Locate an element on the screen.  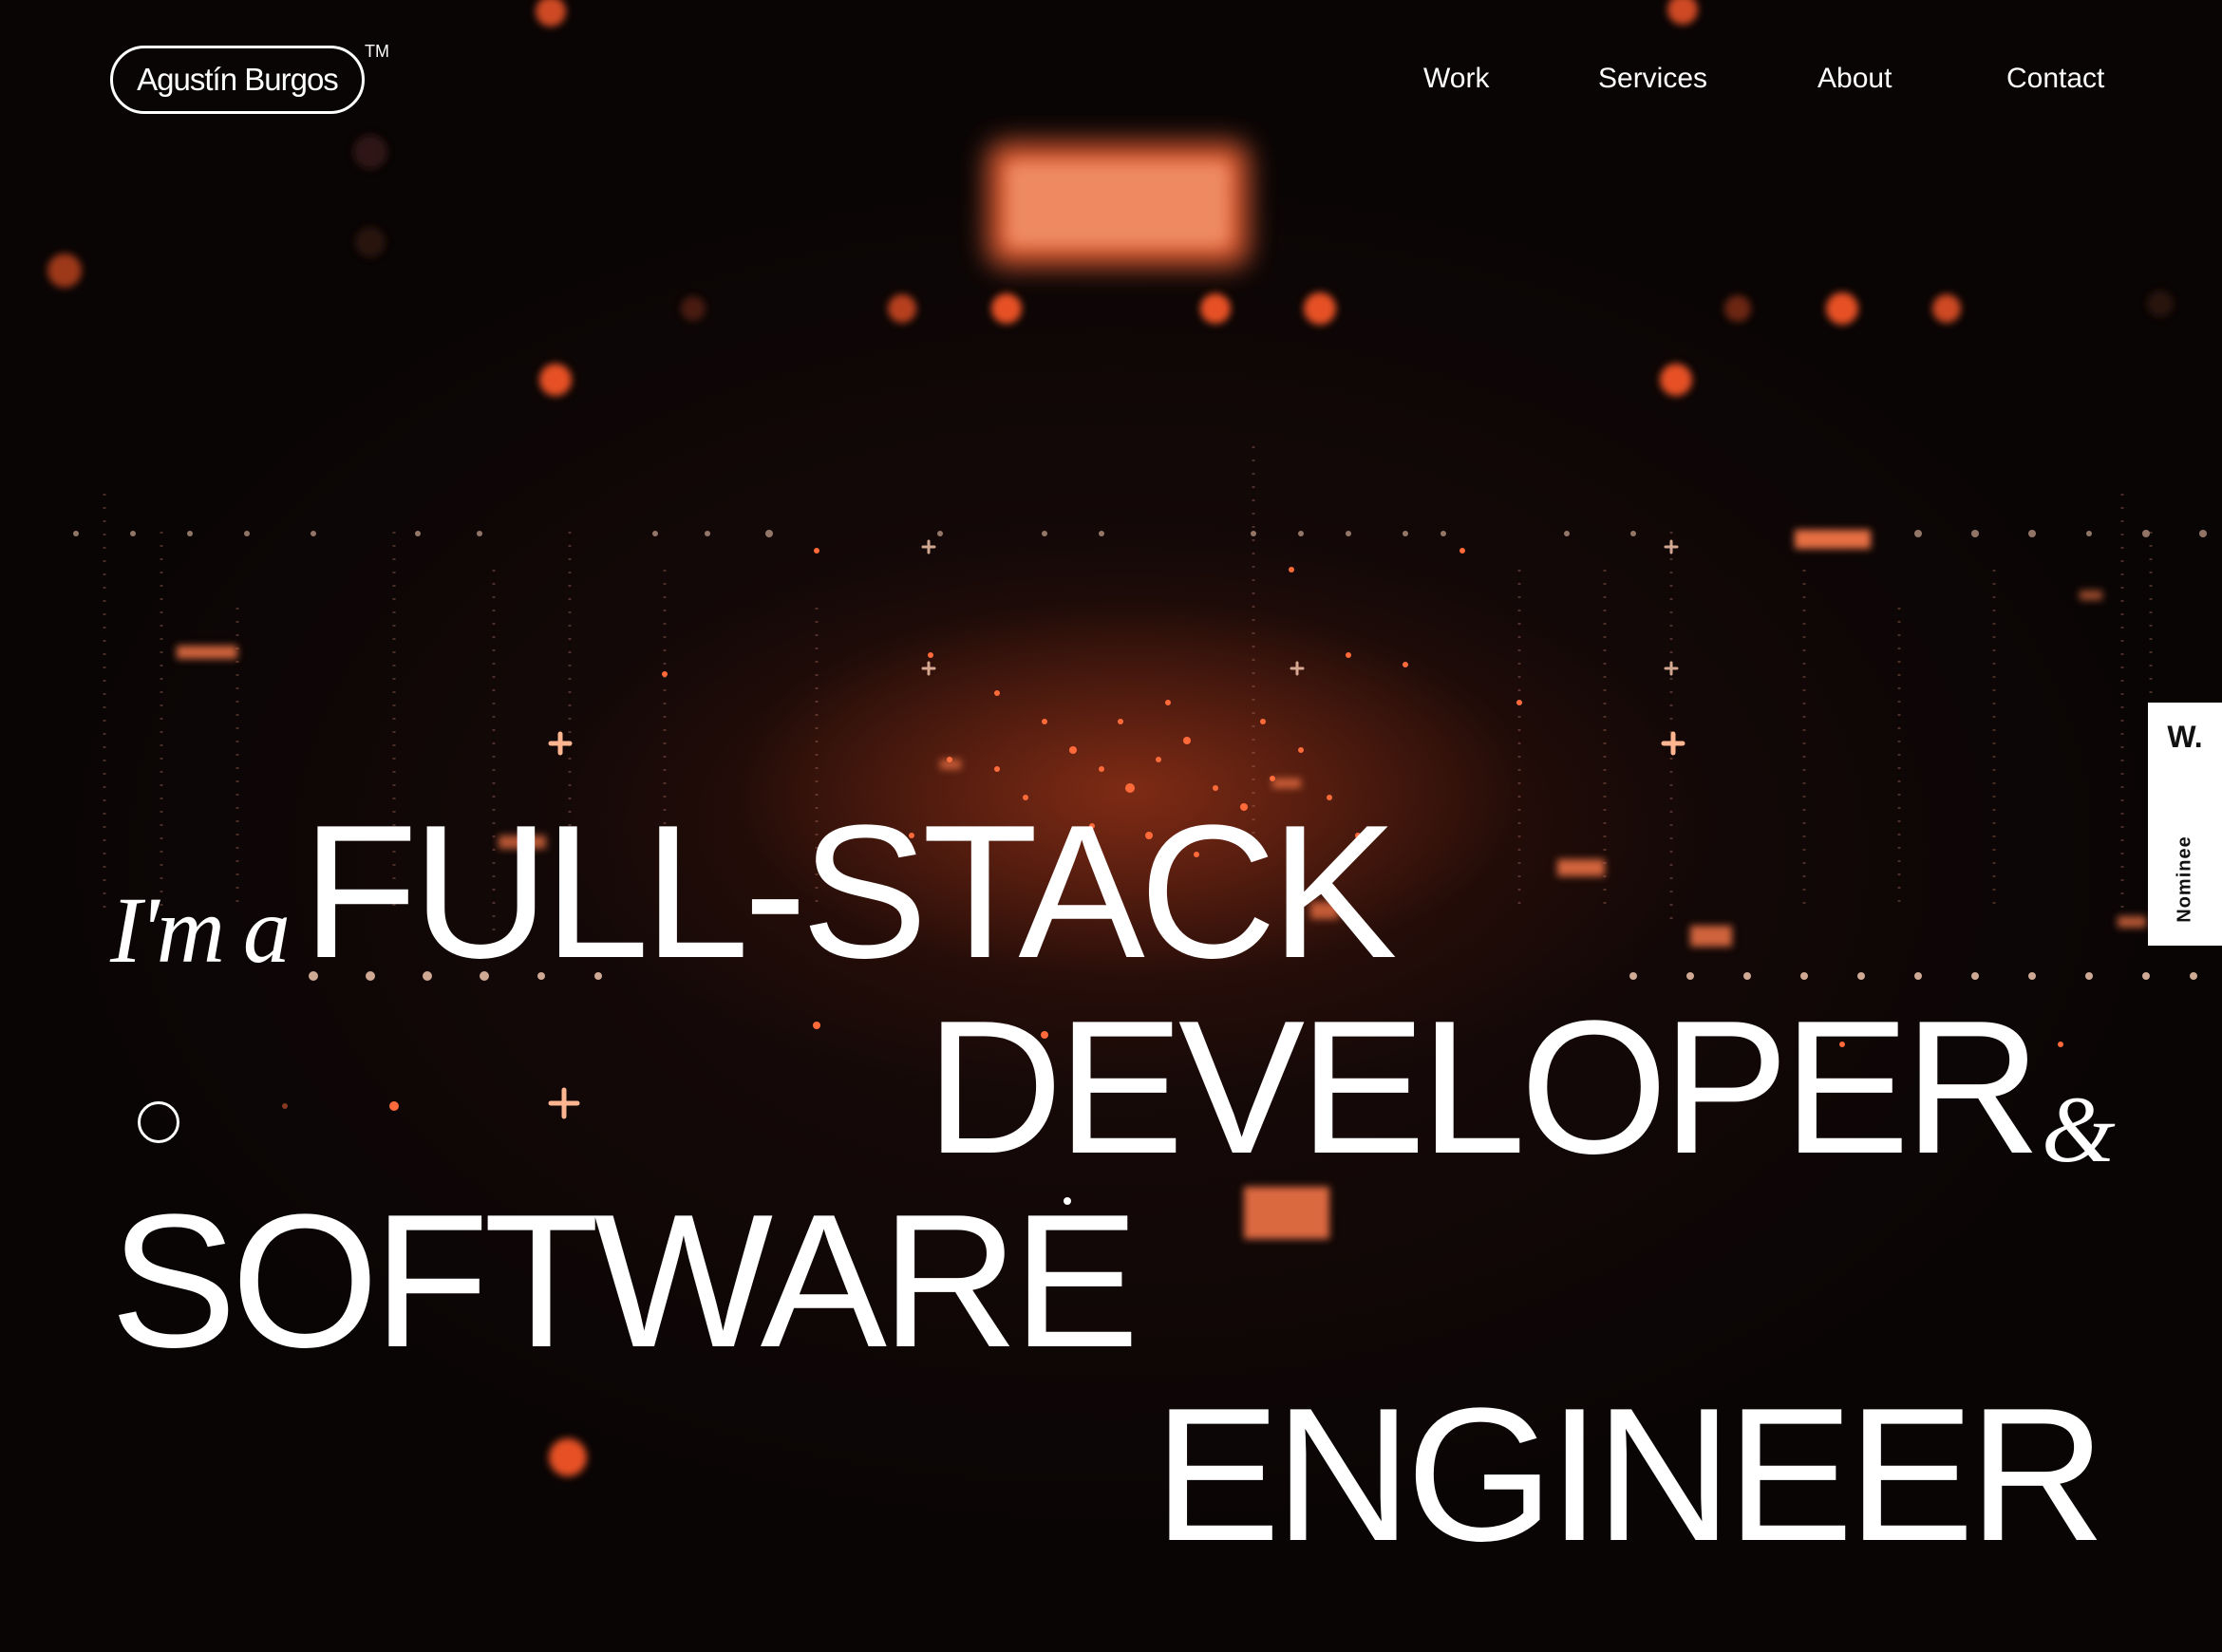
award-nominee-badge: W. Nominee is located at coordinates (2185, 824).